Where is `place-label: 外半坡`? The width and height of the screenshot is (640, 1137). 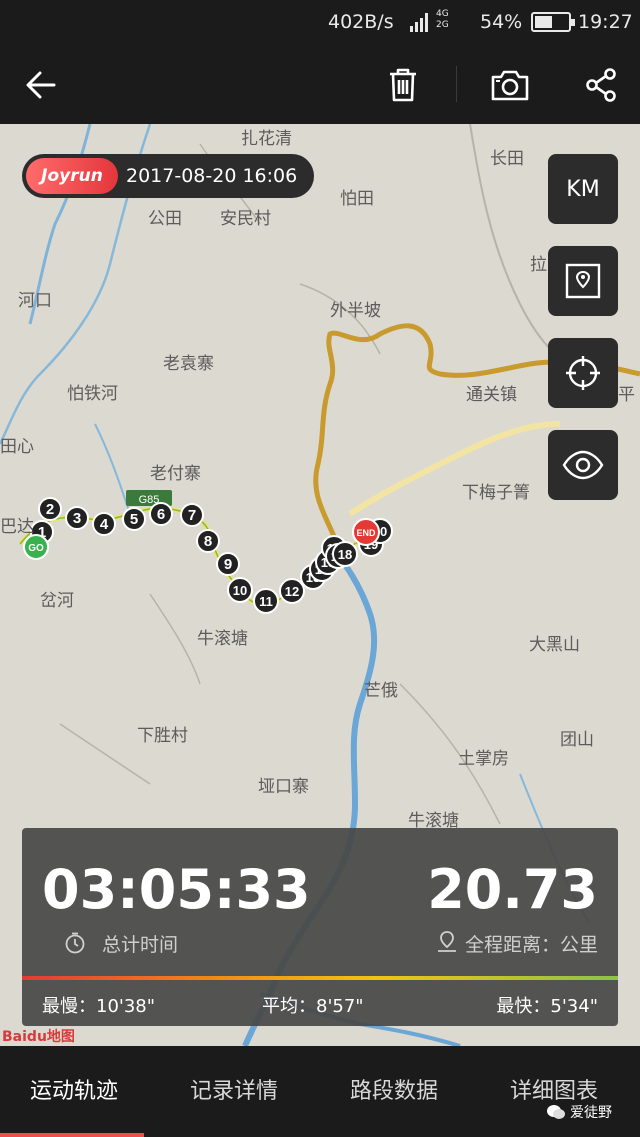
place-label: 外半坡 is located at coordinates (355, 311).